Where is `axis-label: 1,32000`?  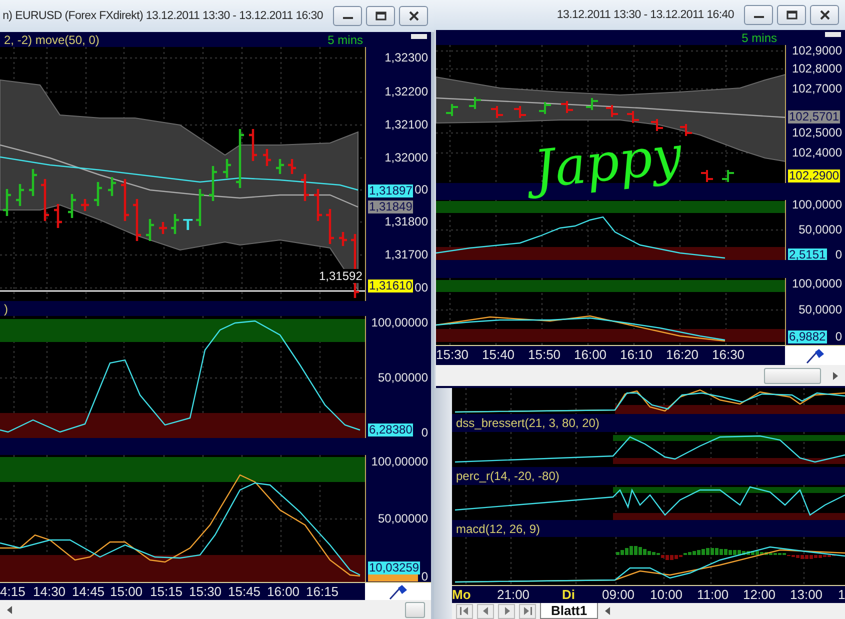 axis-label: 1,32000 is located at coordinates (406, 158).